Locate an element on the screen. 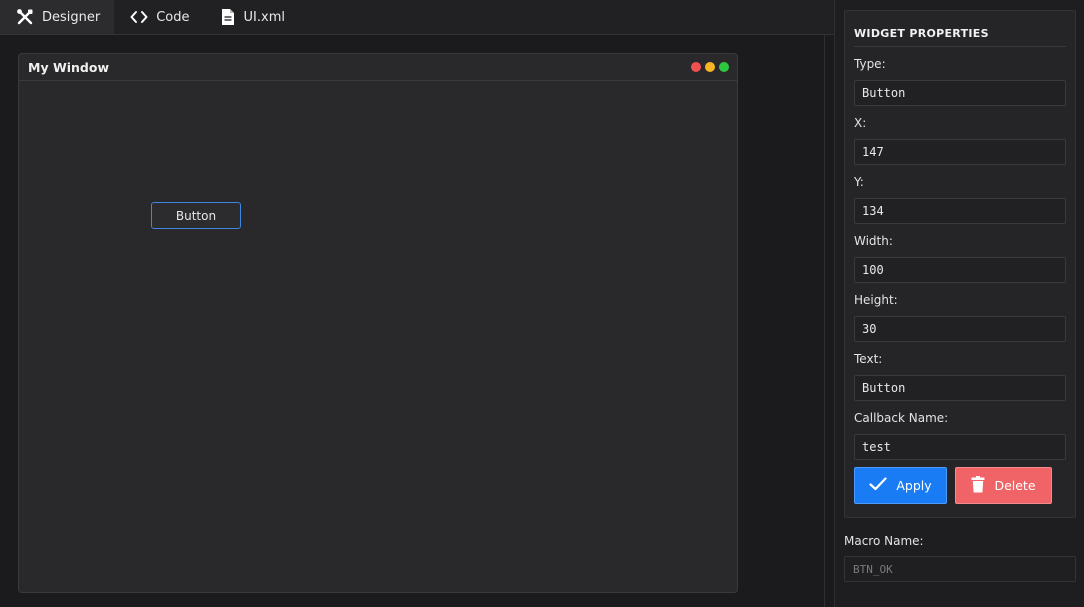 This screenshot has width=1084, height=607. tab-label: UI.xml is located at coordinates (264, 17).